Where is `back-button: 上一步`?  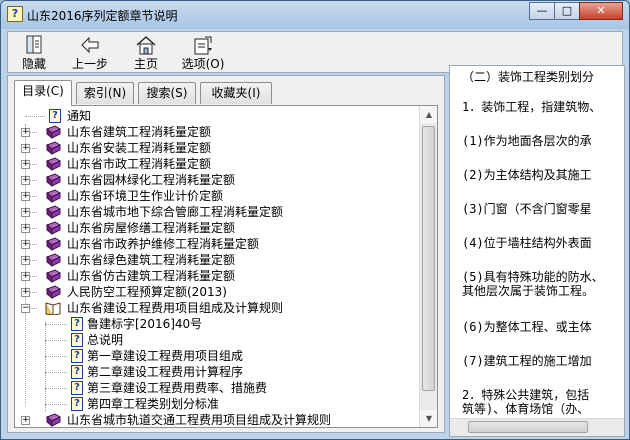 back-button: 上一步 is located at coordinates (90, 52).